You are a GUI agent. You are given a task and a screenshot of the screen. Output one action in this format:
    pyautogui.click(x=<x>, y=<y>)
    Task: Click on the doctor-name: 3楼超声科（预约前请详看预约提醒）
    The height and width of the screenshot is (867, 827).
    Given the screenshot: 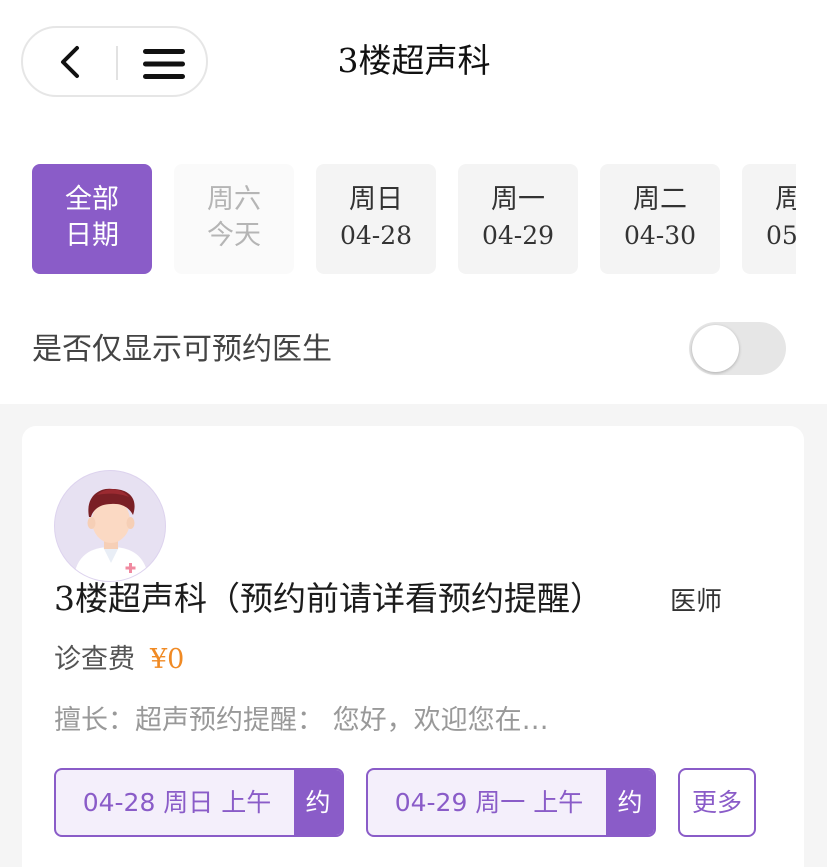 What is the action you would take?
    pyautogui.click(x=328, y=598)
    